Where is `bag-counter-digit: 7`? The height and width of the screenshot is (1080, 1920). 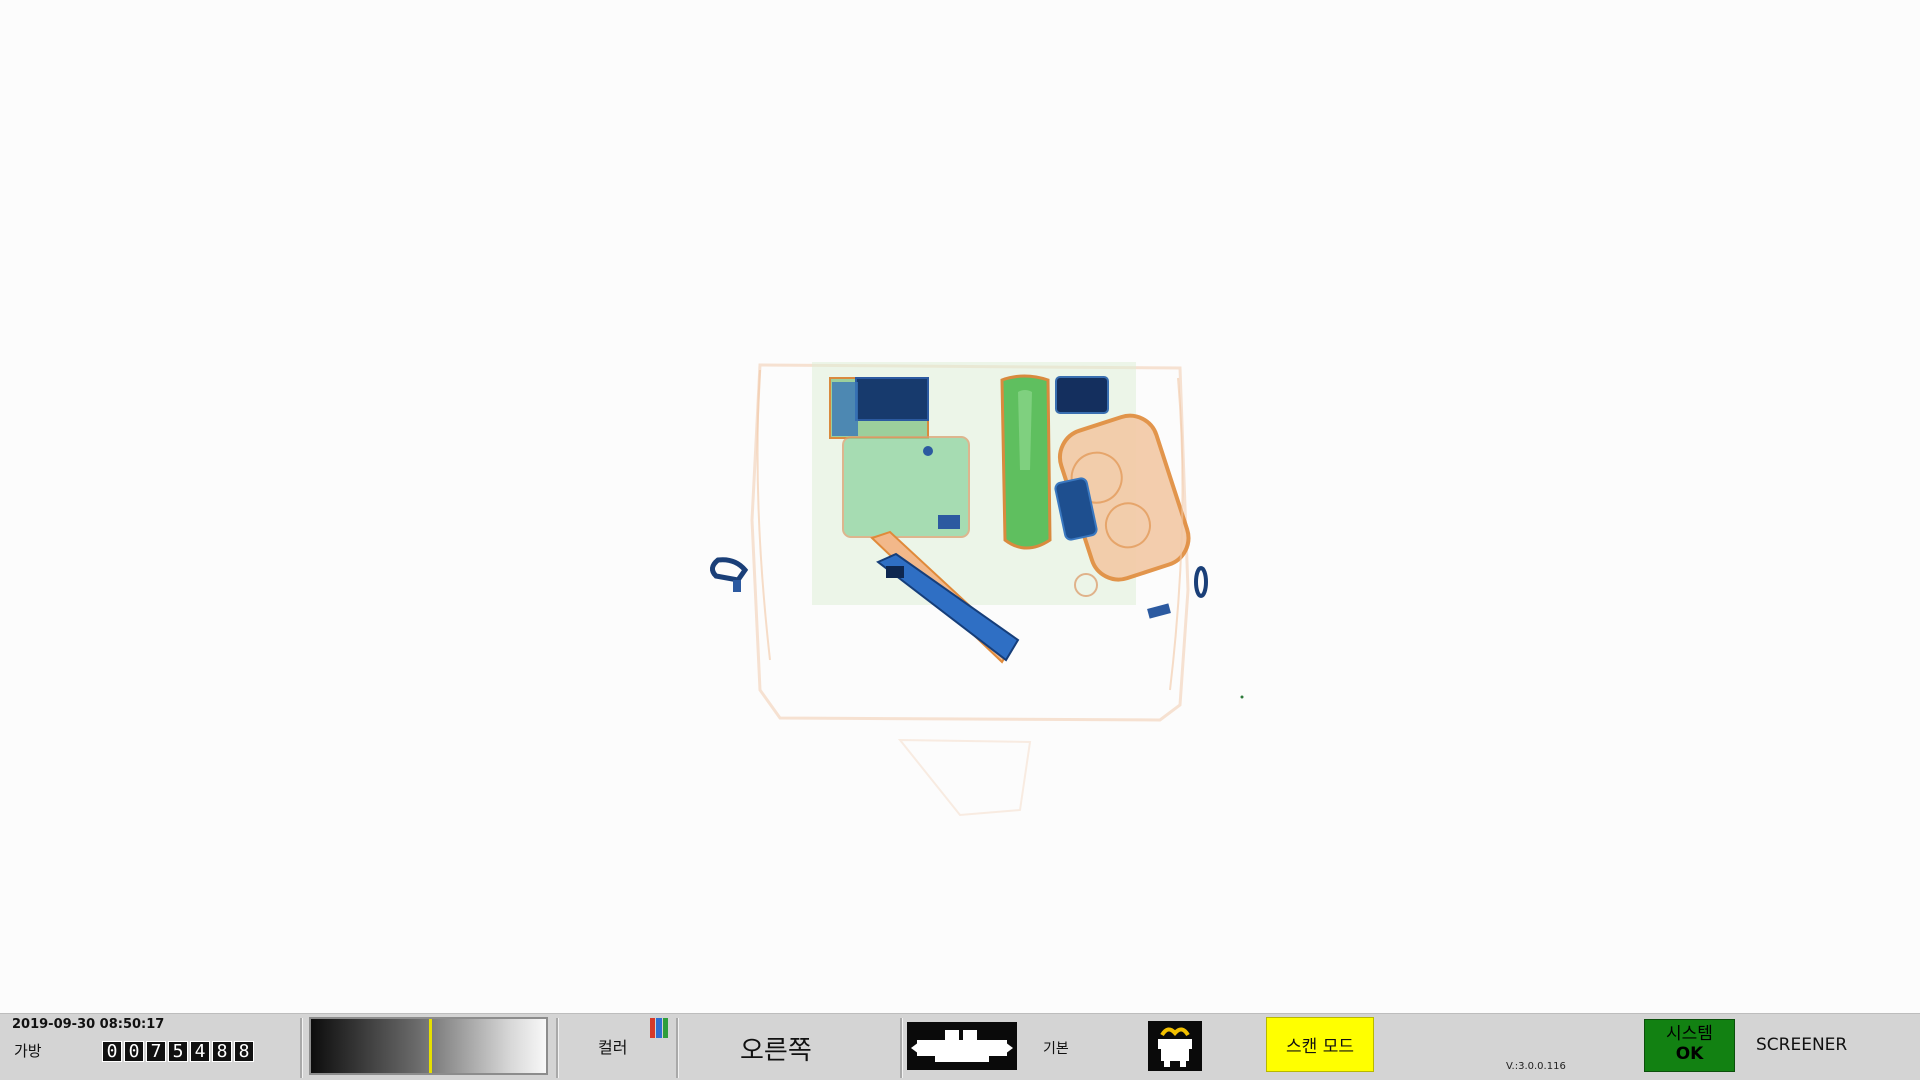
bag-counter-digit: 7 is located at coordinates (156, 1051).